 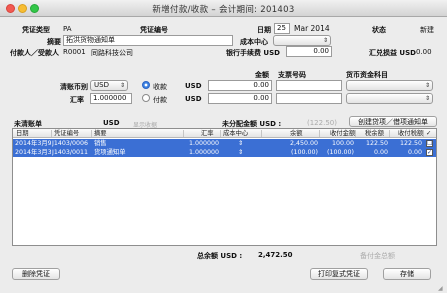 I want to click on voucher-type-label: 凭证类型, so click(x=36, y=30).